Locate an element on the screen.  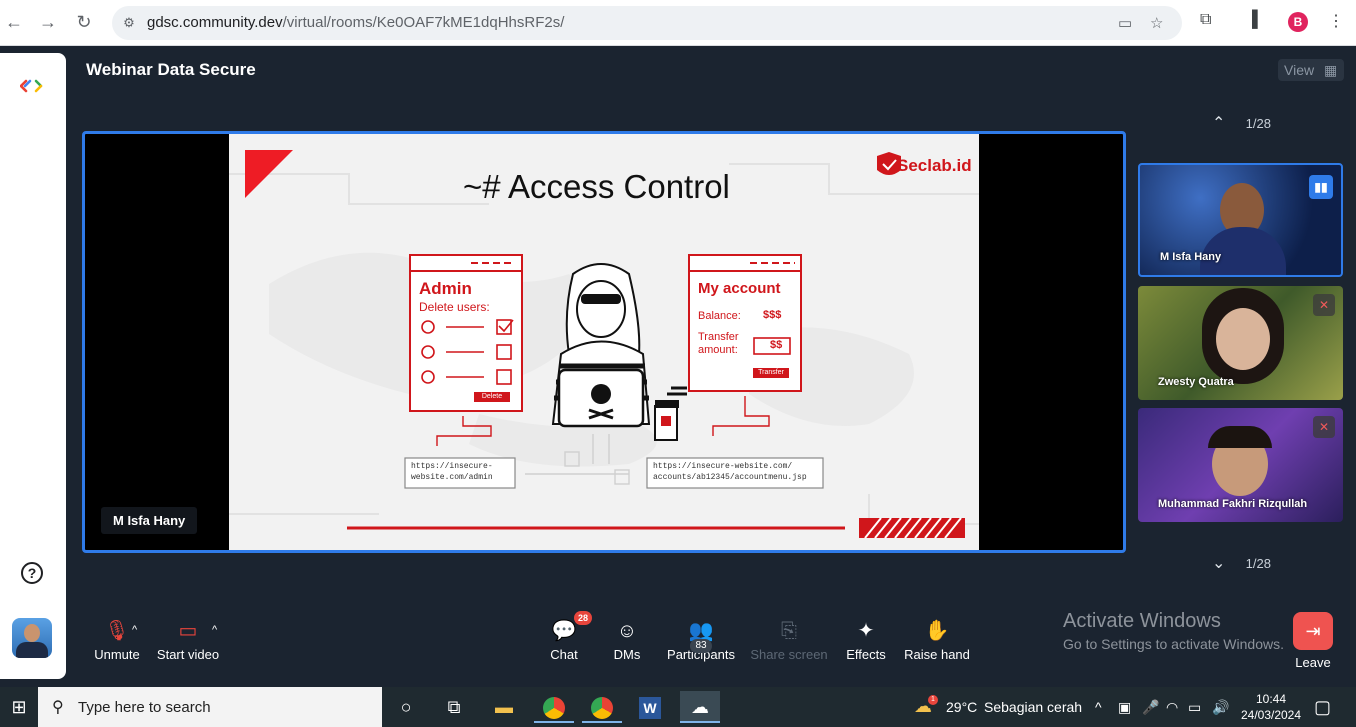
transfer-value: $$ is located at coordinates (776, 345).